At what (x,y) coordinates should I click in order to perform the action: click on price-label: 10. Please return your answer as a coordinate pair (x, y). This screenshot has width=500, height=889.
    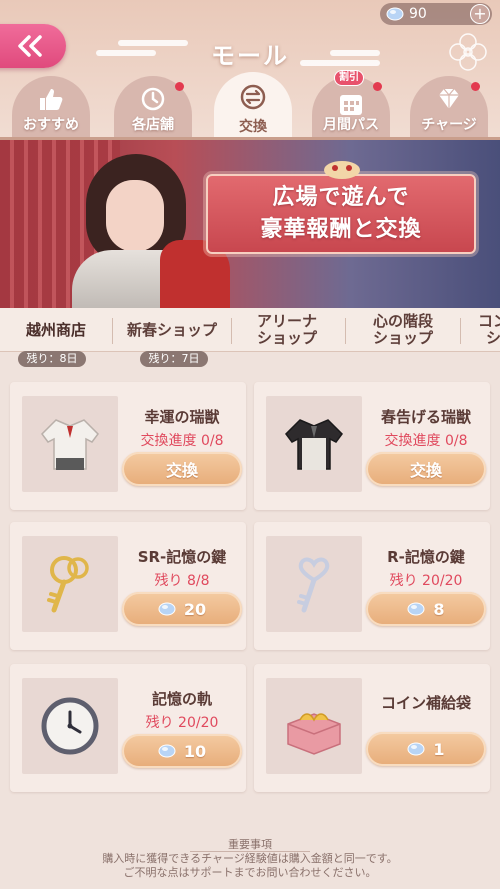
    Looking at the image, I should click on (195, 751).